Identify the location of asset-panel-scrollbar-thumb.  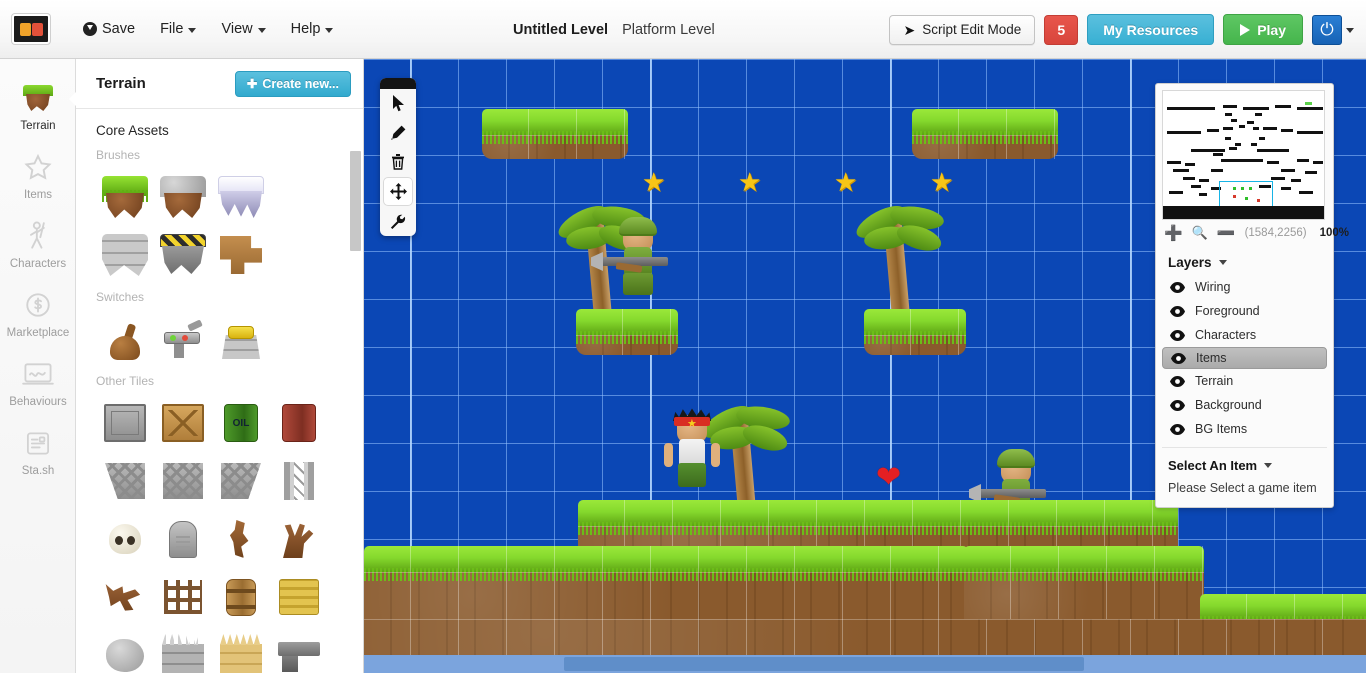
(355, 201).